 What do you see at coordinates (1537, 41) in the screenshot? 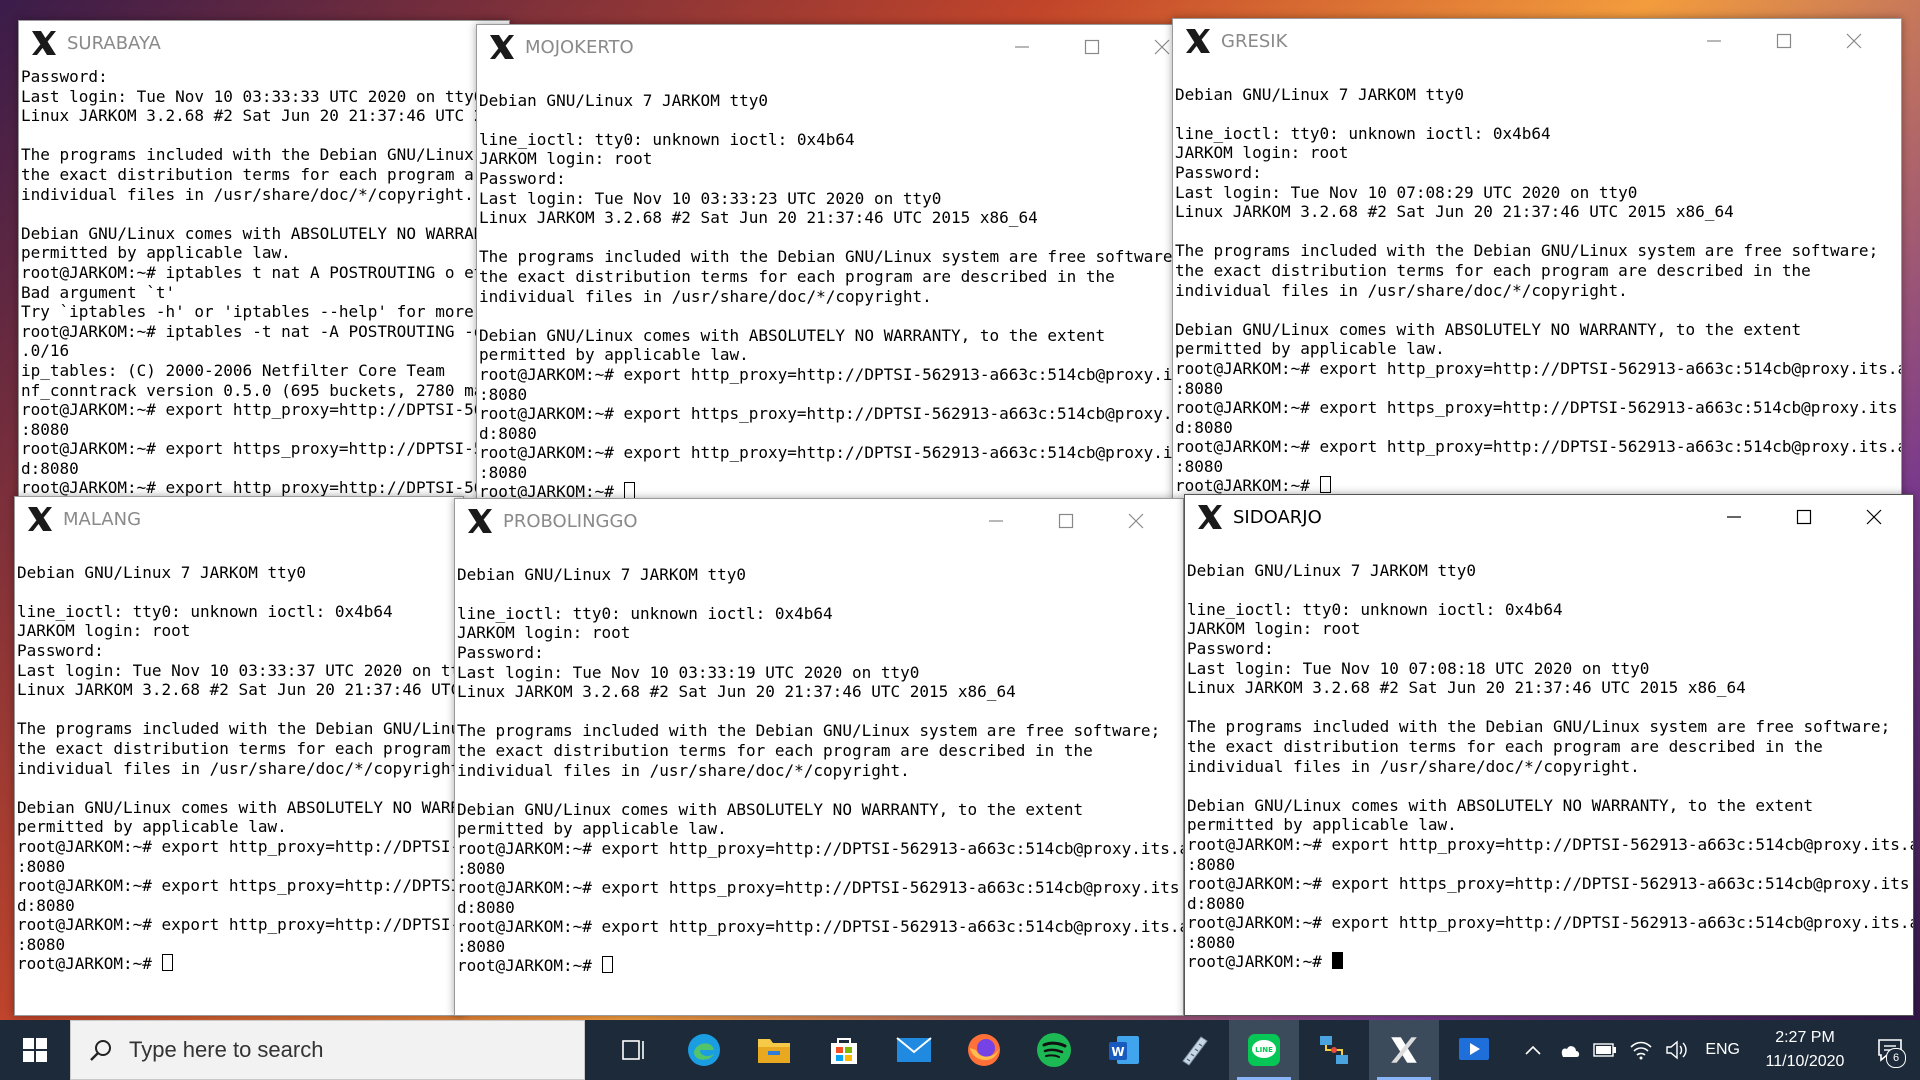
I see `window-titlebar: GRESIK` at bounding box center [1537, 41].